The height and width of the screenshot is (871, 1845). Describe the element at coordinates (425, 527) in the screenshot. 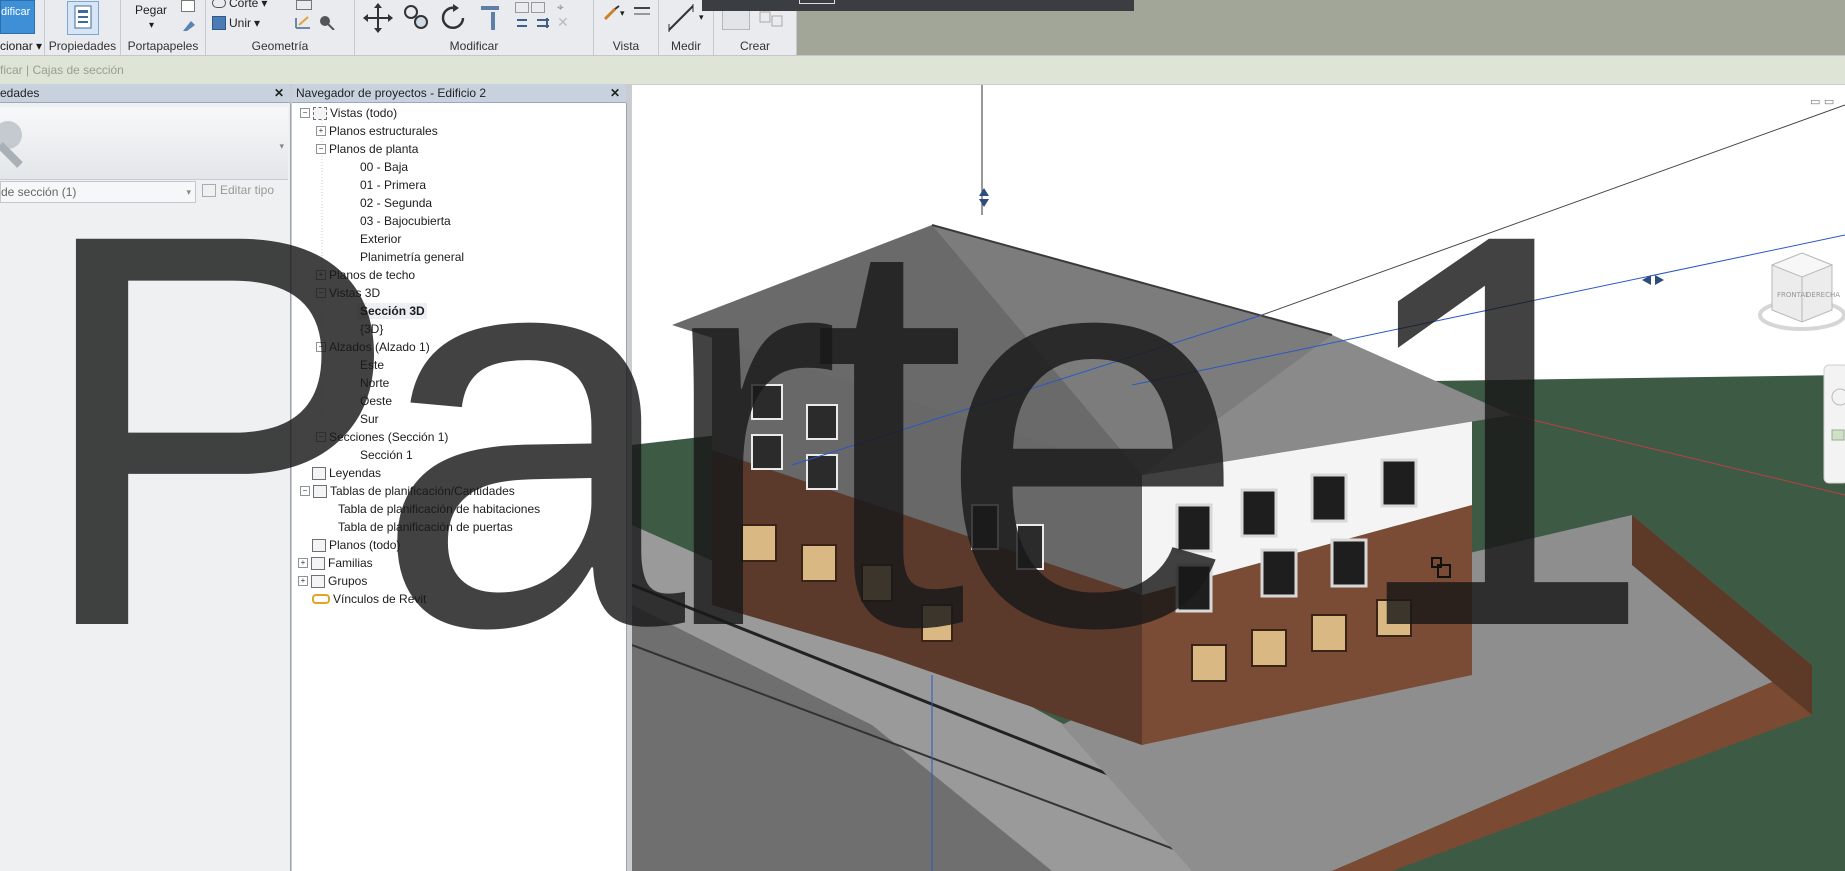

I see `tree-item-door-schedule: Tabla de planificación de puertas` at that location.